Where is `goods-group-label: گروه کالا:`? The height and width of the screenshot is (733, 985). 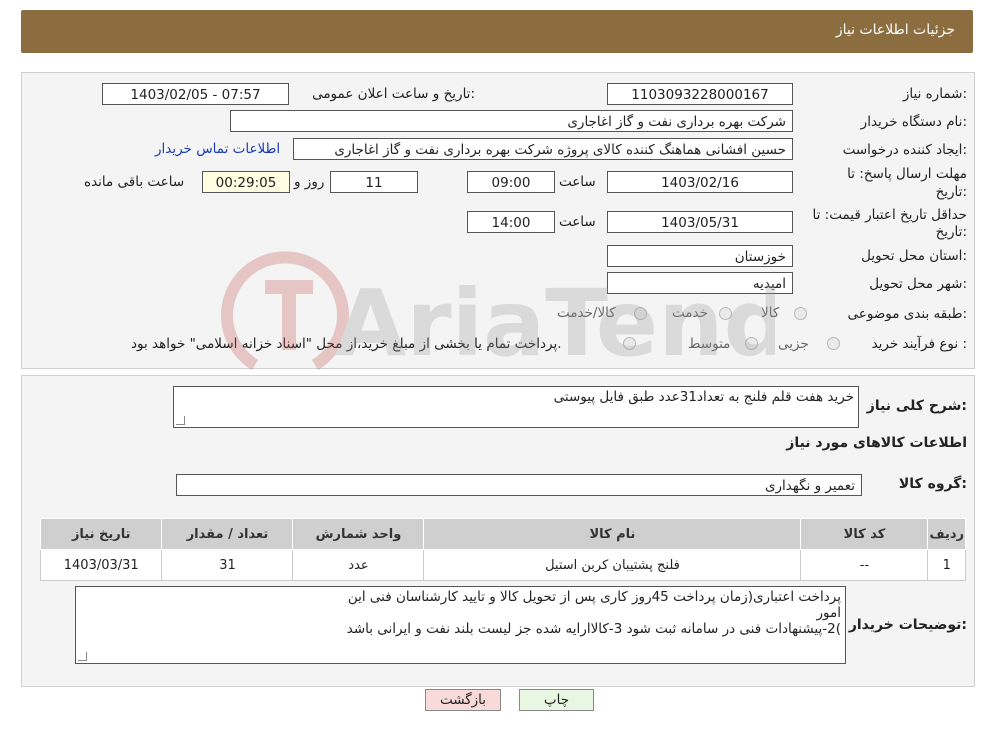 goods-group-label: گروه کالا: is located at coordinates (932, 484).